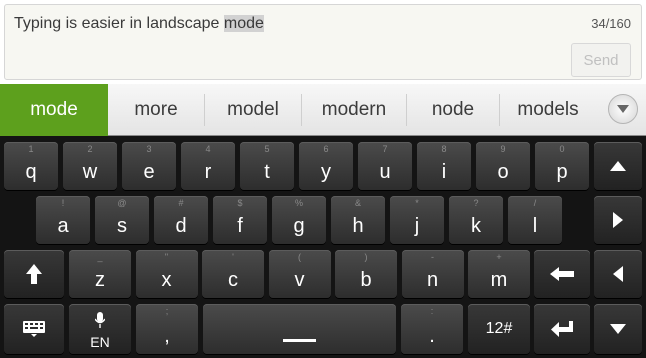  What do you see at coordinates (240, 203) in the screenshot?
I see `key-hint: $` at bounding box center [240, 203].